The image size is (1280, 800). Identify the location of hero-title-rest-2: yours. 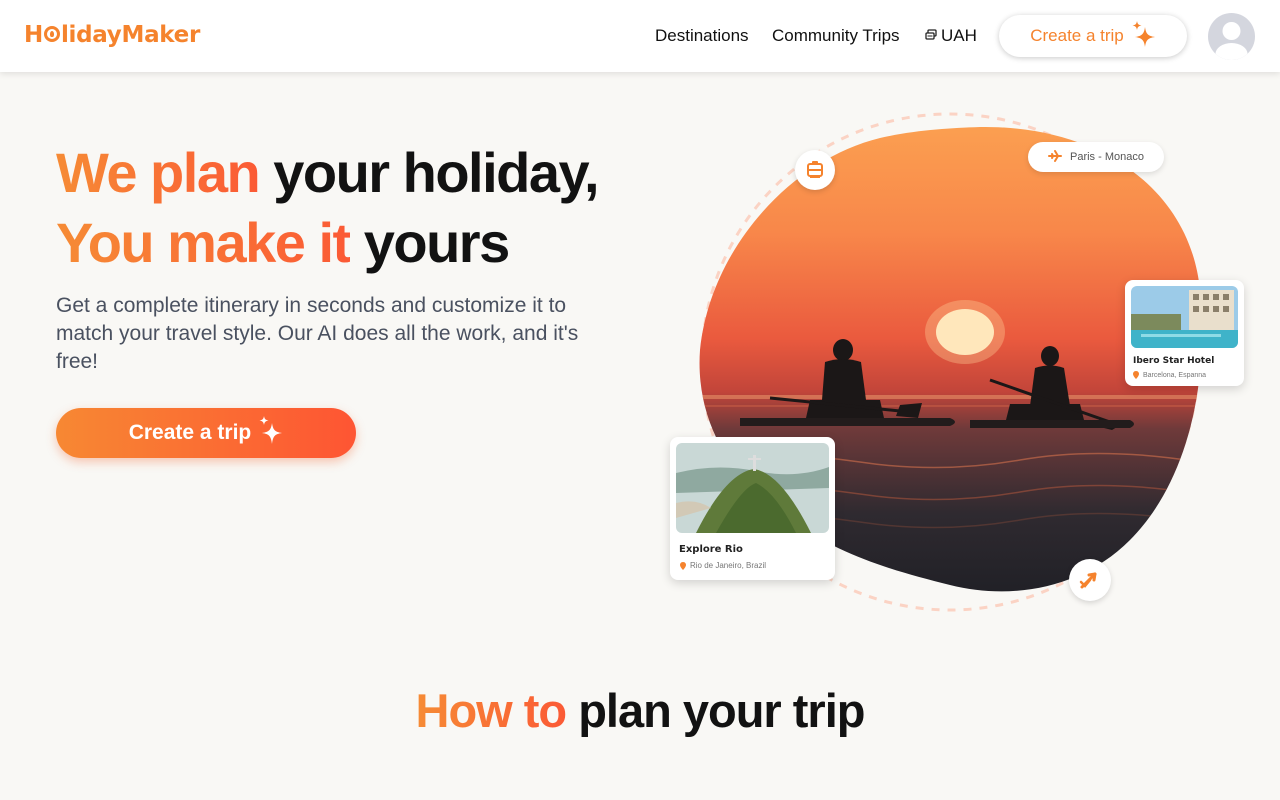
(430, 242).